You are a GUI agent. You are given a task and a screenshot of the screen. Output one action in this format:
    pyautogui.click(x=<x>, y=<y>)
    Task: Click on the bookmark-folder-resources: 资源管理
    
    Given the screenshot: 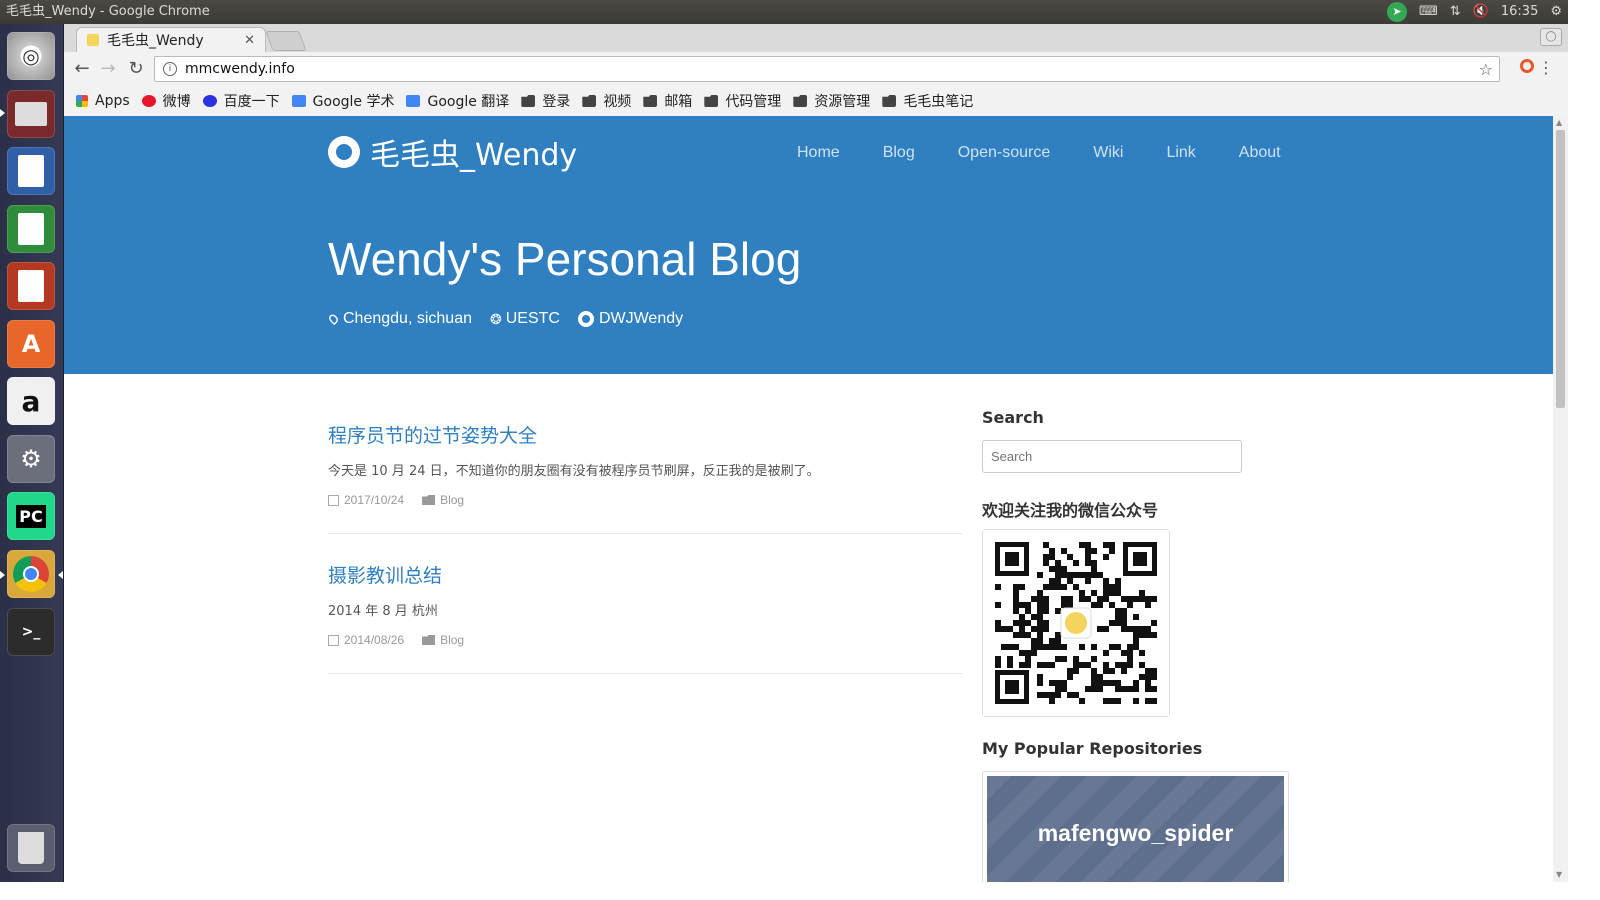 What is the action you would take?
    pyautogui.click(x=831, y=101)
    